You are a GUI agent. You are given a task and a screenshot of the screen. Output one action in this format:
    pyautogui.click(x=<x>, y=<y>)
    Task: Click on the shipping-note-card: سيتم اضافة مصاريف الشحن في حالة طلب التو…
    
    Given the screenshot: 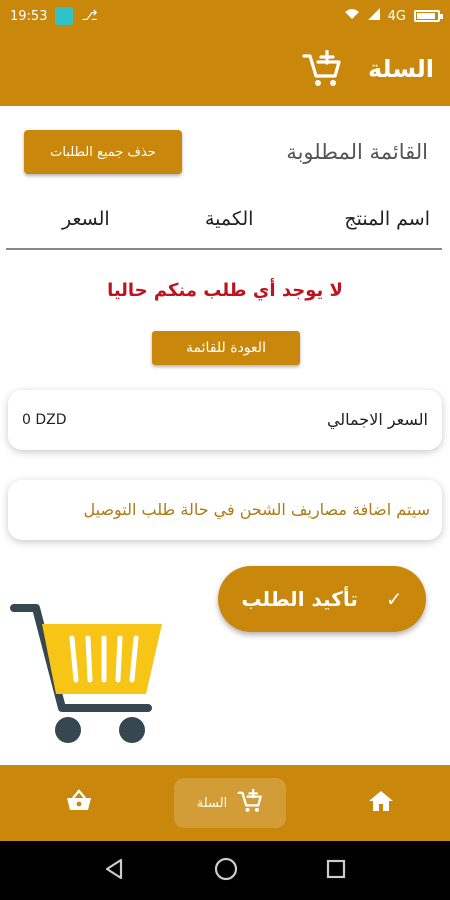 What is the action you would take?
    pyautogui.click(x=225, y=510)
    